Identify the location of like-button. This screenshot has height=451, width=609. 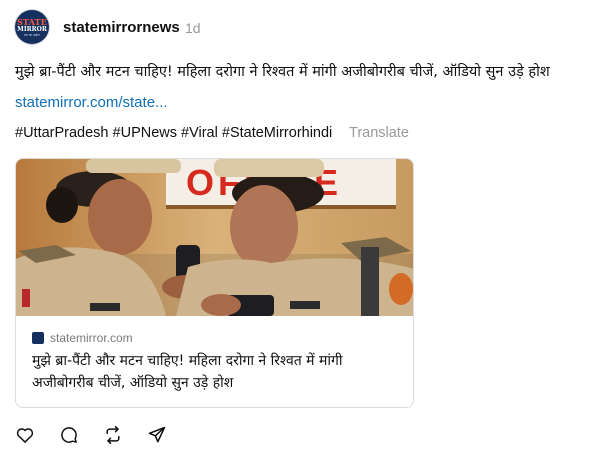
(25, 435).